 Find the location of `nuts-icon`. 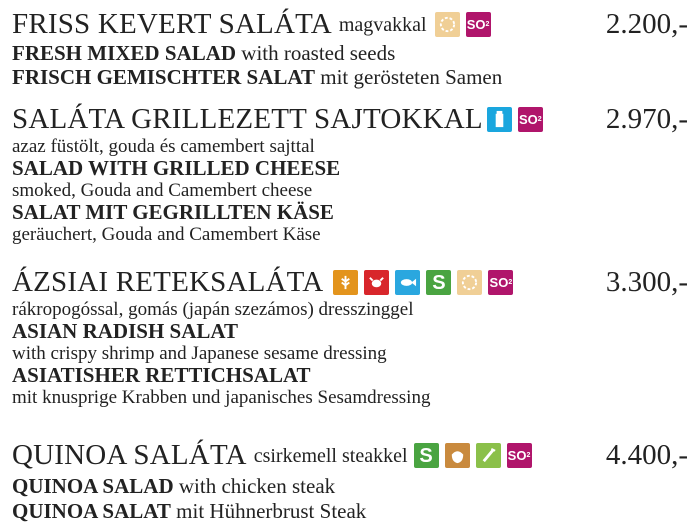

nuts-icon is located at coordinates (457, 455).